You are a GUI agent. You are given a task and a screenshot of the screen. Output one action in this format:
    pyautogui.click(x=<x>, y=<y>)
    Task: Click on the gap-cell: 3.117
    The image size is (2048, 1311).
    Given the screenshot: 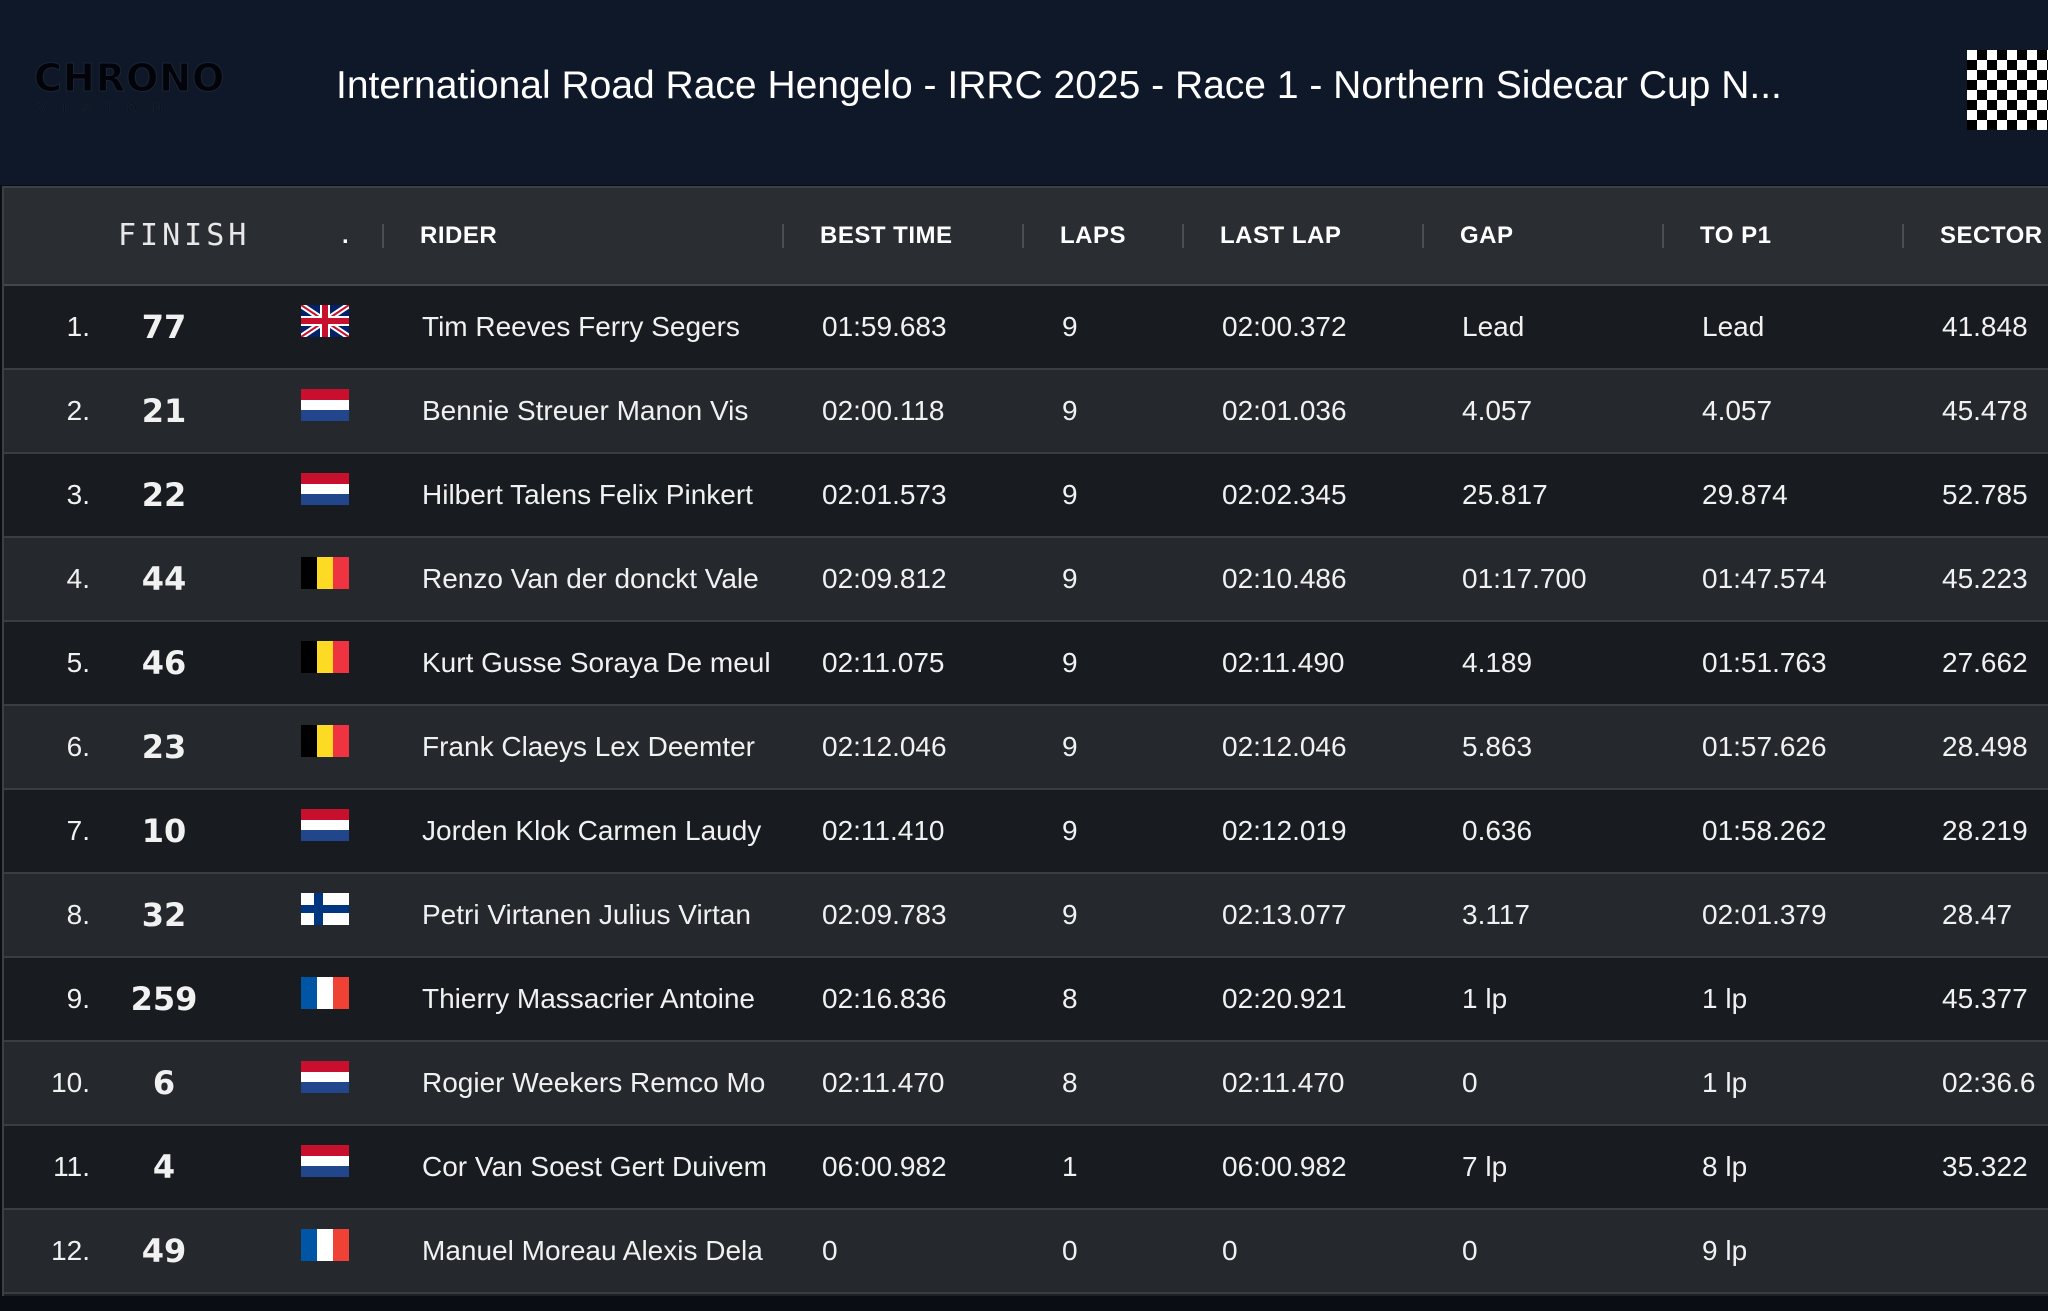 What is the action you would take?
    pyautogui.click(x=1496, y=914)
    